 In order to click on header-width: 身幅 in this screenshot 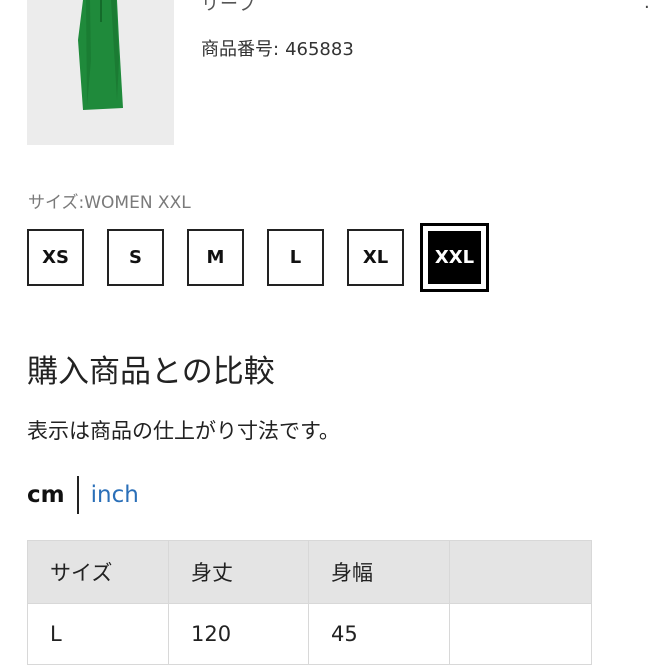, I will do `click(379, 572)`.